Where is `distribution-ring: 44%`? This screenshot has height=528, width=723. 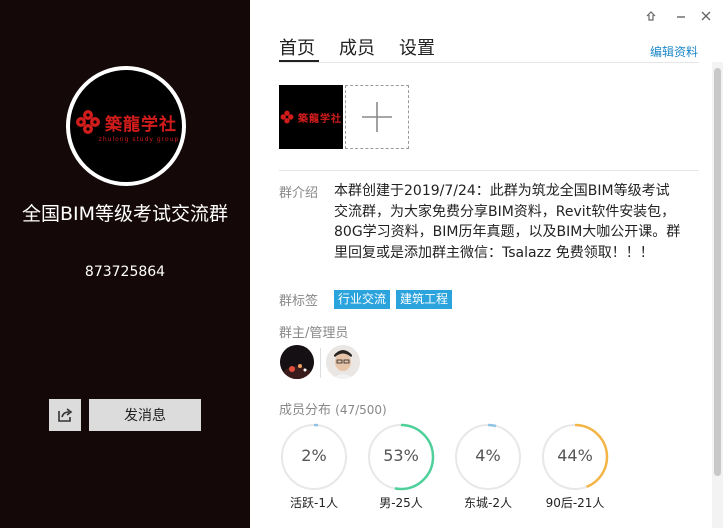
distribution-ring: 44% is located at coordinates (575, 457).